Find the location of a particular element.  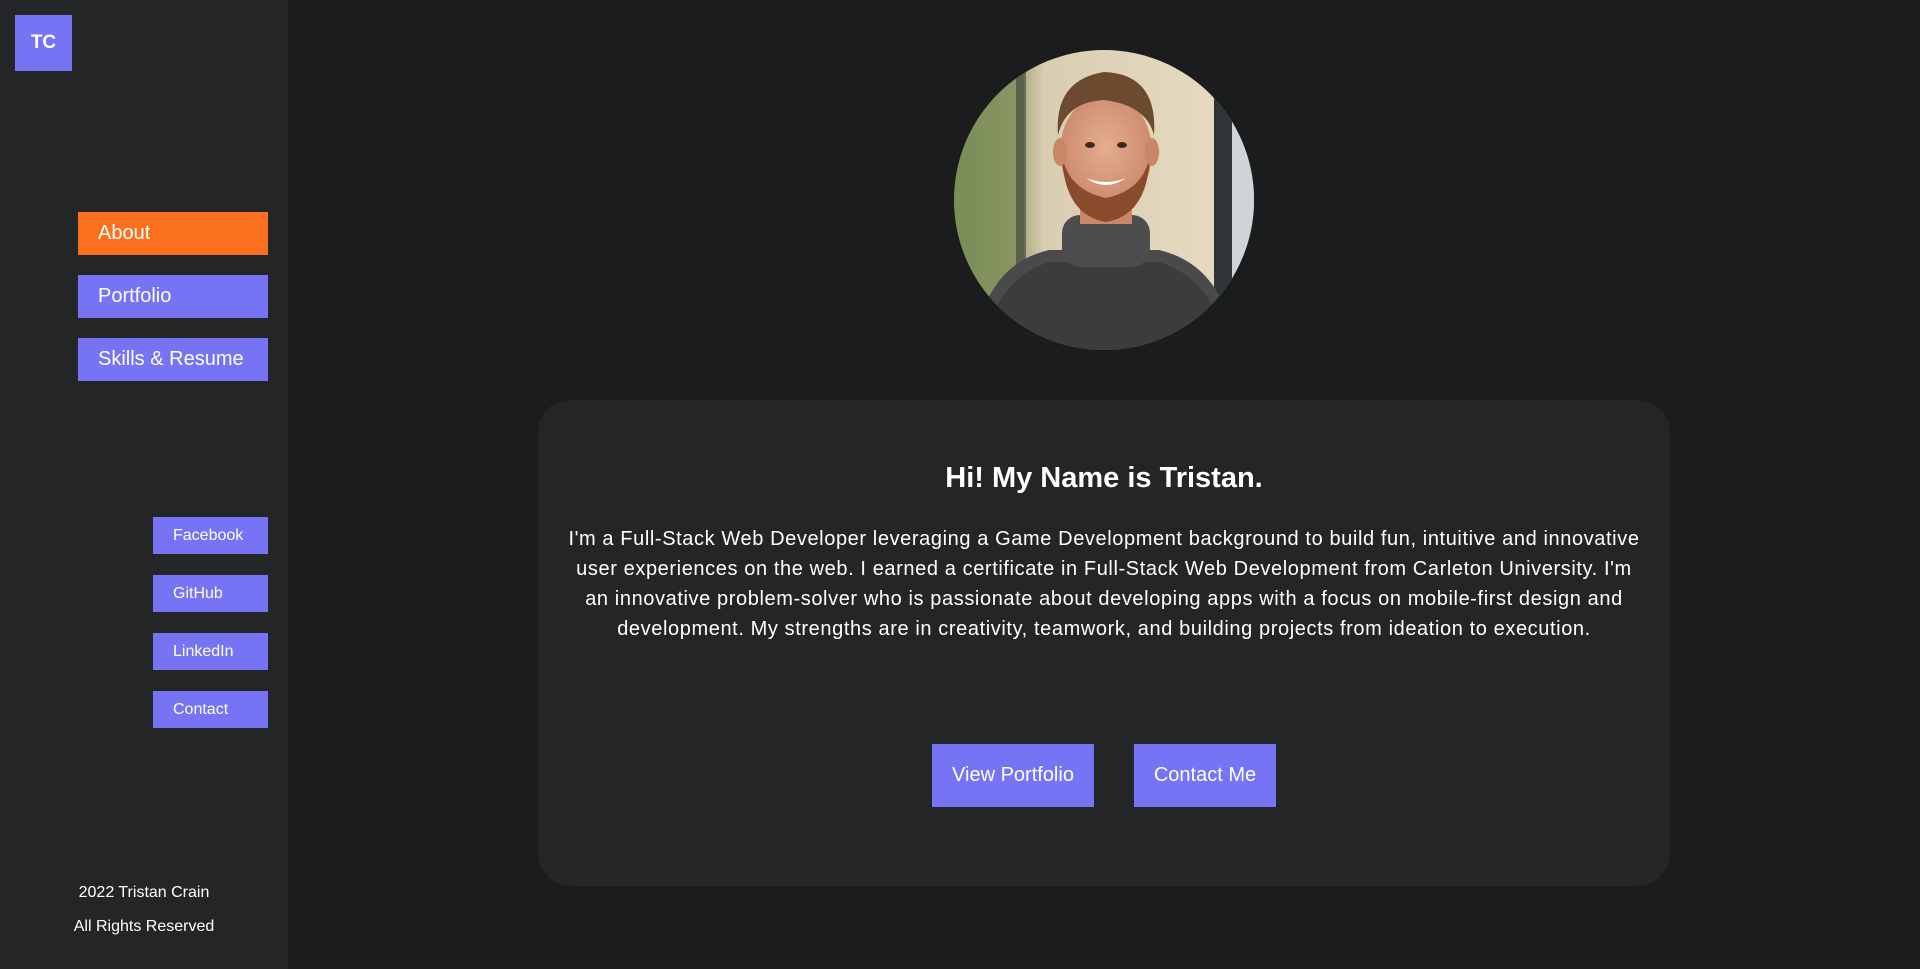

nav-about-button: About is located at coordinates (173, 233).